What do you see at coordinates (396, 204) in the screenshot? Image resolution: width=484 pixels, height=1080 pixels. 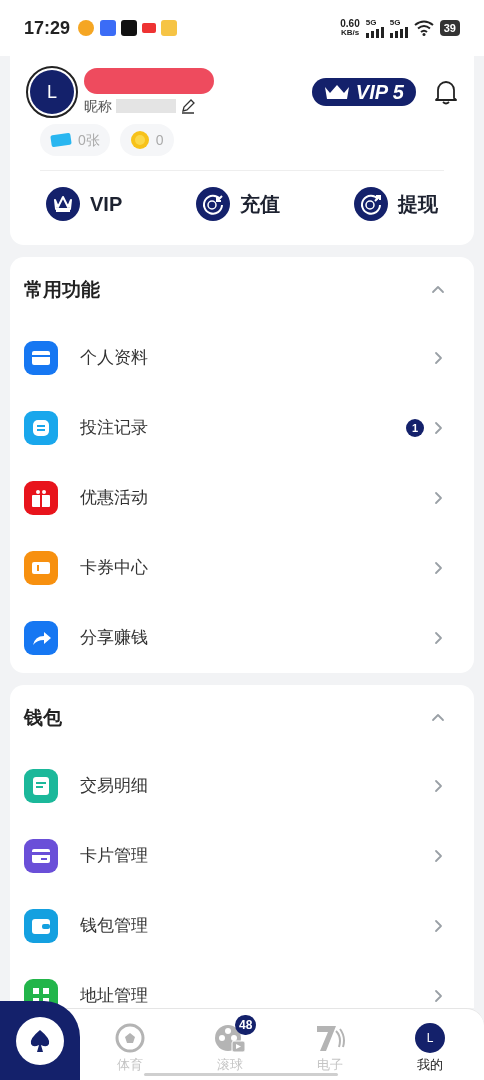 I see `quick-action-button: 提现` at bounding box center [396, 204].